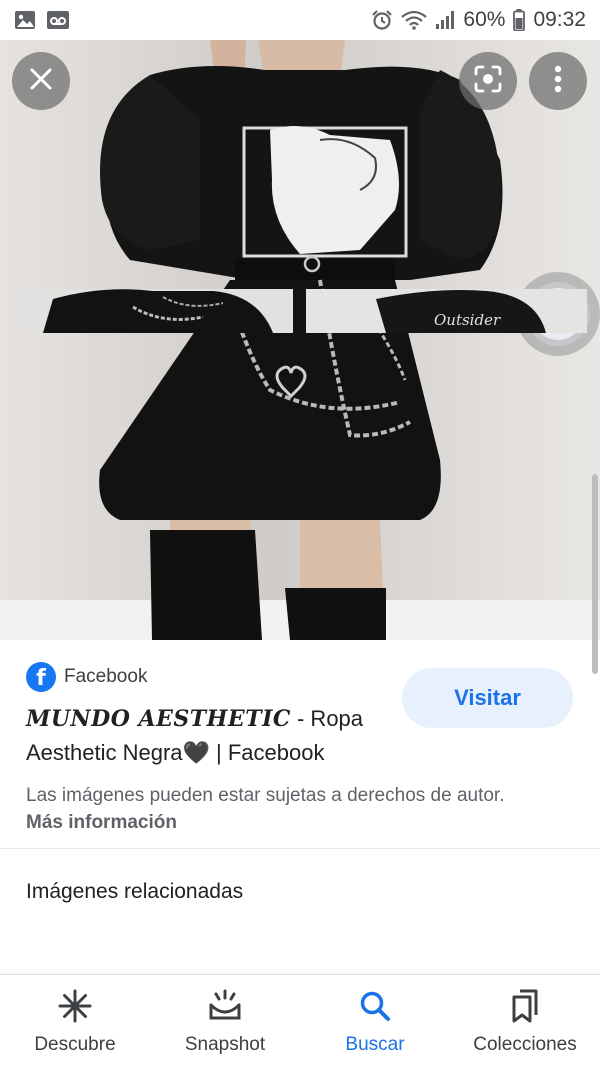 The width and height of the screenshot is (600, 1066). I want to click on status-bar: 60% 09:32, so click(300, 20).